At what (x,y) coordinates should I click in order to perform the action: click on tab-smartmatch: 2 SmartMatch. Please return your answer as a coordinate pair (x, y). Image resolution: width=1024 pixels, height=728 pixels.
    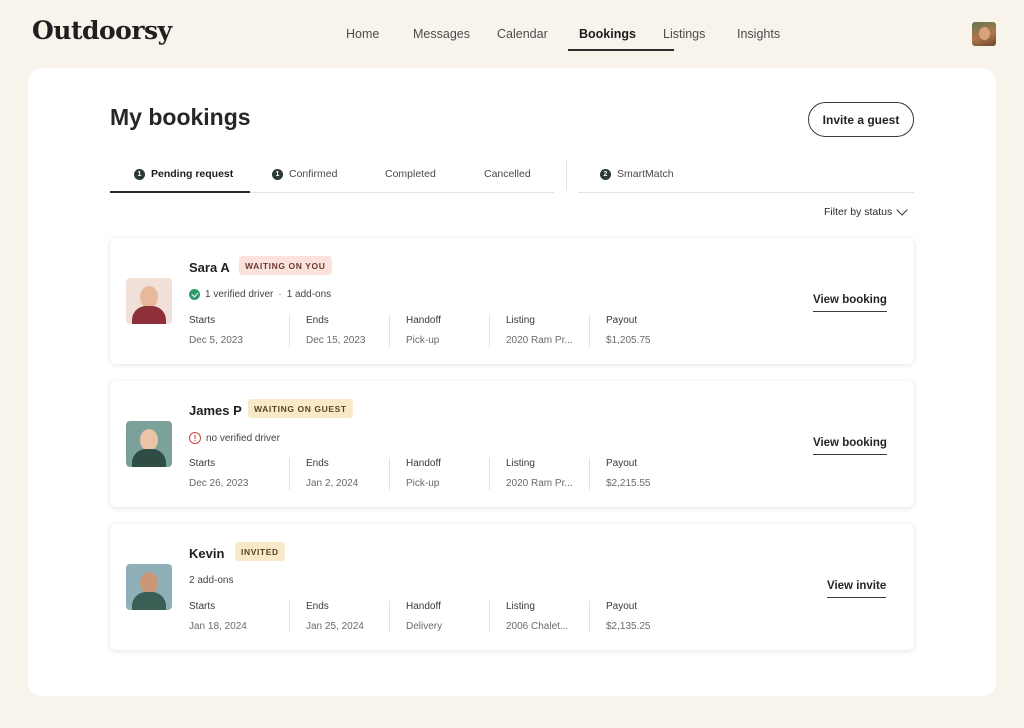
    Looking at the image, I should click on (637, 177).